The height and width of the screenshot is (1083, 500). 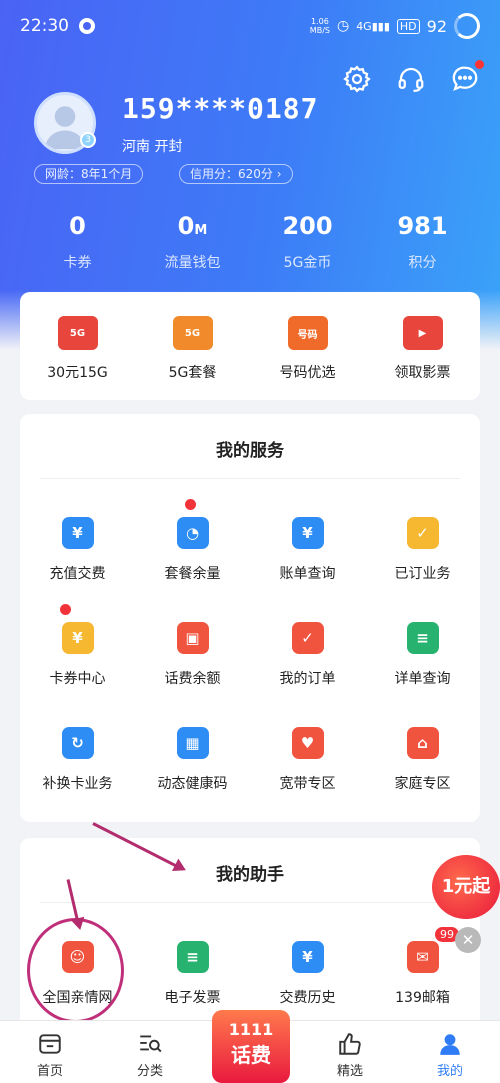 I want to click on stats-row: 0 卡券 0M 流量钱包 200 5G金币 981 积分, so click(x=250, y=242).